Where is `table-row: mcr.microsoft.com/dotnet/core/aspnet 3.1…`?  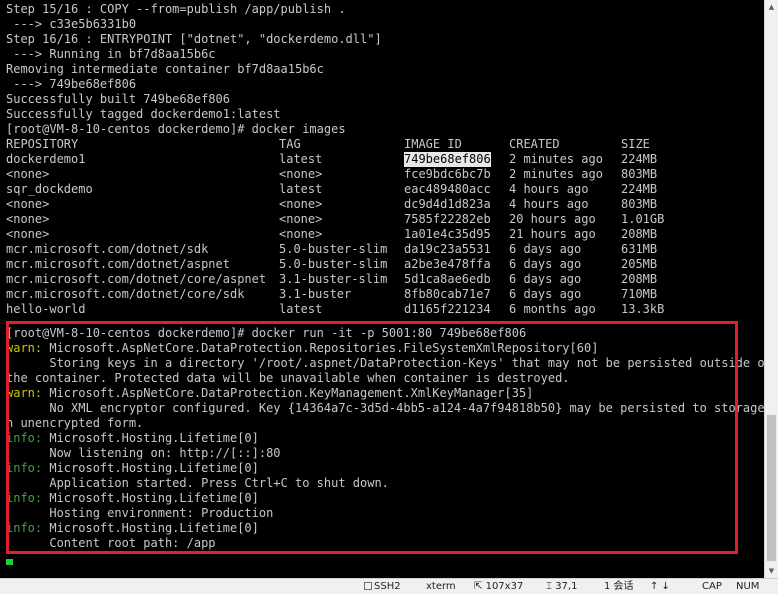 table-row: mcr.microsoft.com/dotnet/core/aspnet 3.1… is located at coordinates (331, 279).